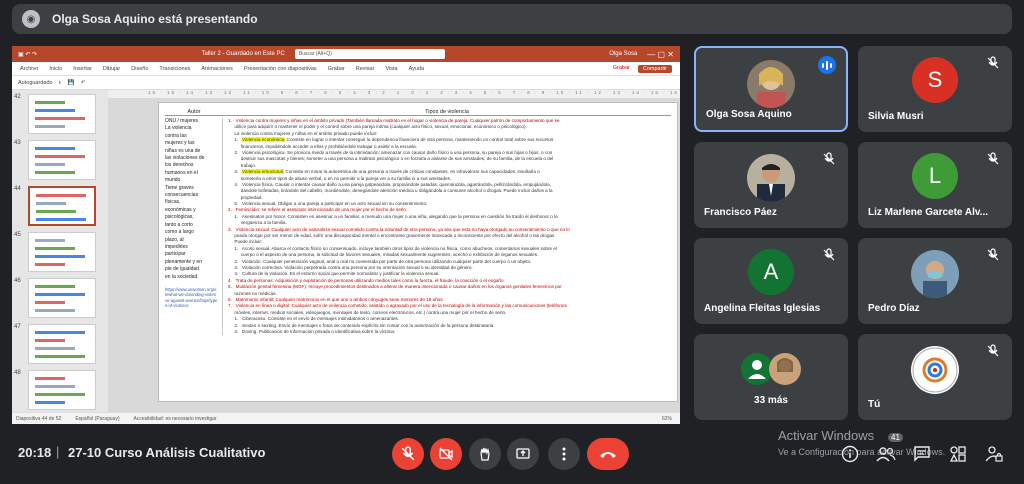 The image size is (1024, 484). Describe the element at coordinates (660, 54) in the screenshot. I see `window-controls-icon: — ▢ ✕` at that location.